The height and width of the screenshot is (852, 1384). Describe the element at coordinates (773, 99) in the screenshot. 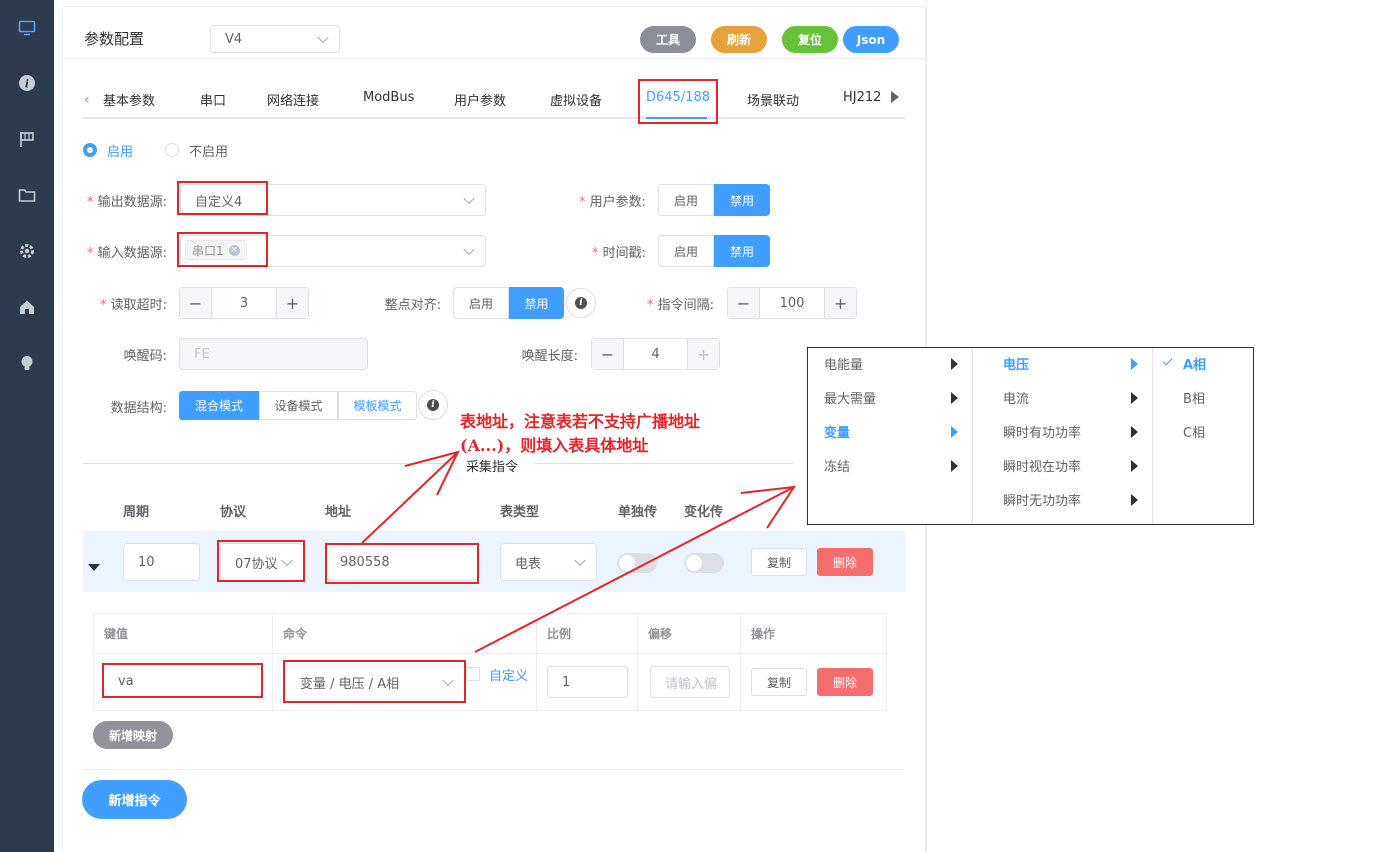

I see `tab-scene-linkage: 场景联动` at that location.